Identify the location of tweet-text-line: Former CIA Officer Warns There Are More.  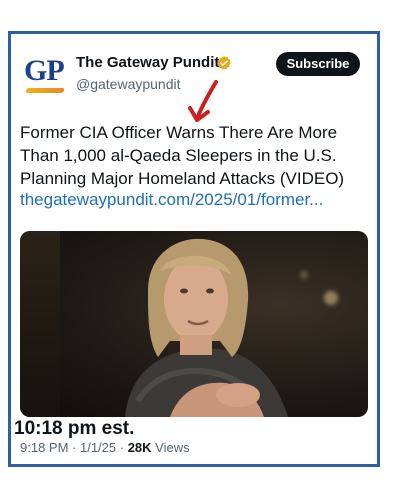
(179, 132).